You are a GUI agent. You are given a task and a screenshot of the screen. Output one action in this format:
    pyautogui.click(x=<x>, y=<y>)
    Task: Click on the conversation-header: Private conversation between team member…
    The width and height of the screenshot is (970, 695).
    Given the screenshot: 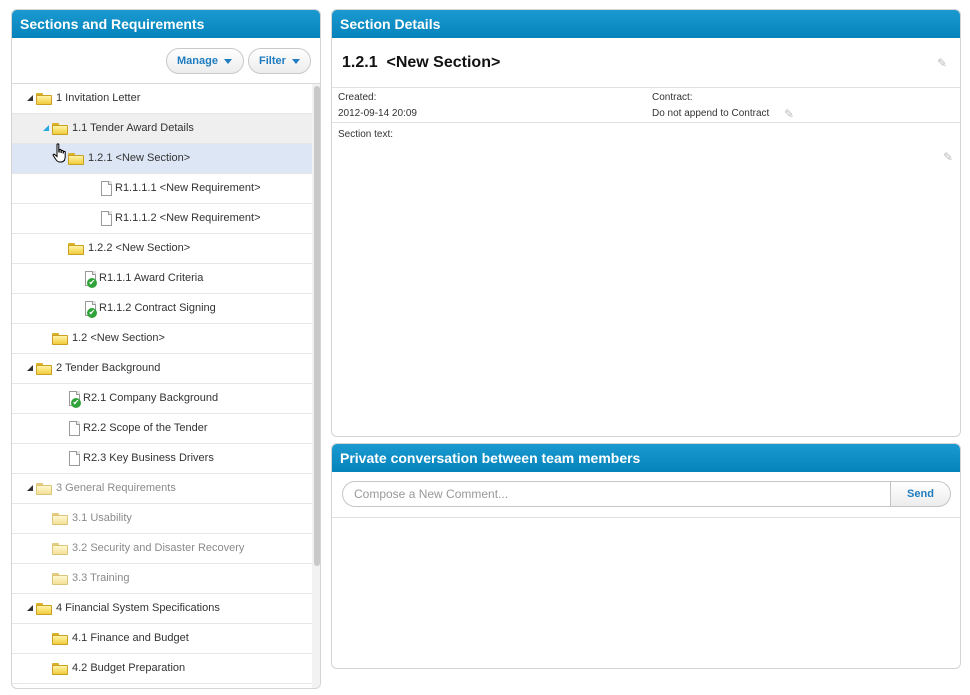 What is the action you would take?
    pyautogui.click(x=646, y=458)
    